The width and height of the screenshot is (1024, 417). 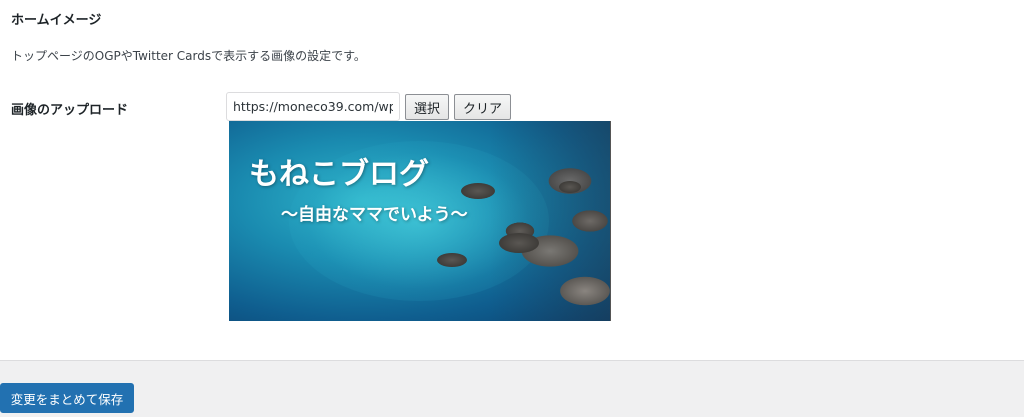 What do you see at coordinates (550, 221) in the screenshot?
I see `preview-rocks` at bounding box center [550, 221].